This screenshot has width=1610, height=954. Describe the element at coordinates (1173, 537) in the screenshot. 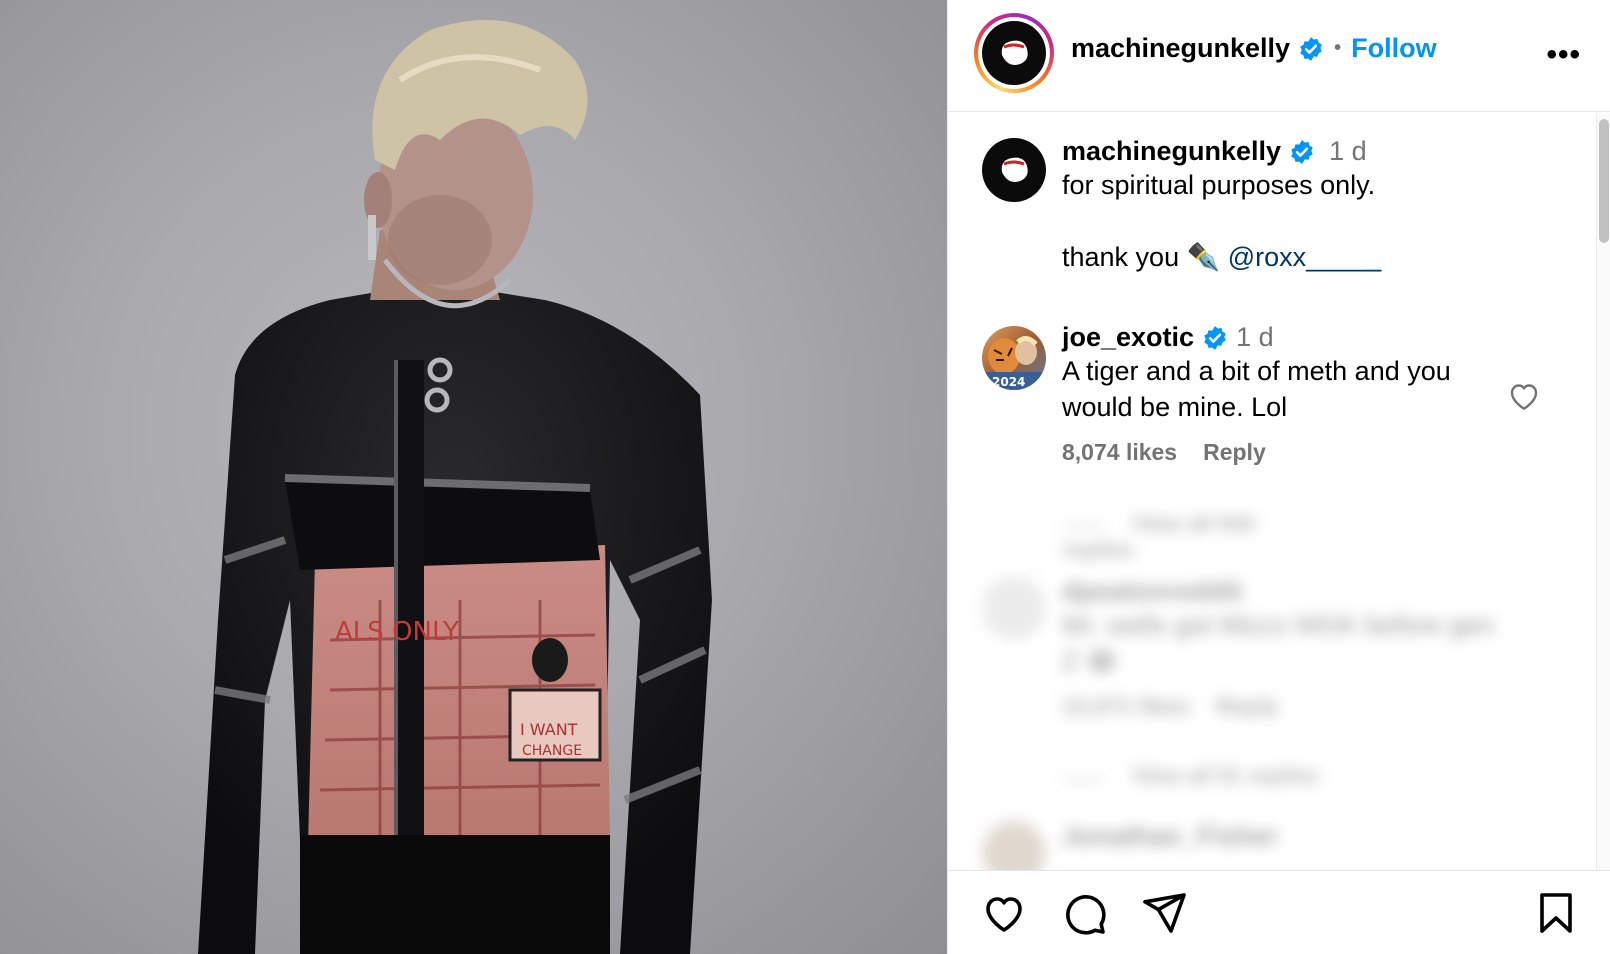

I see `view-replies-1: View all 543 replies` at that location.